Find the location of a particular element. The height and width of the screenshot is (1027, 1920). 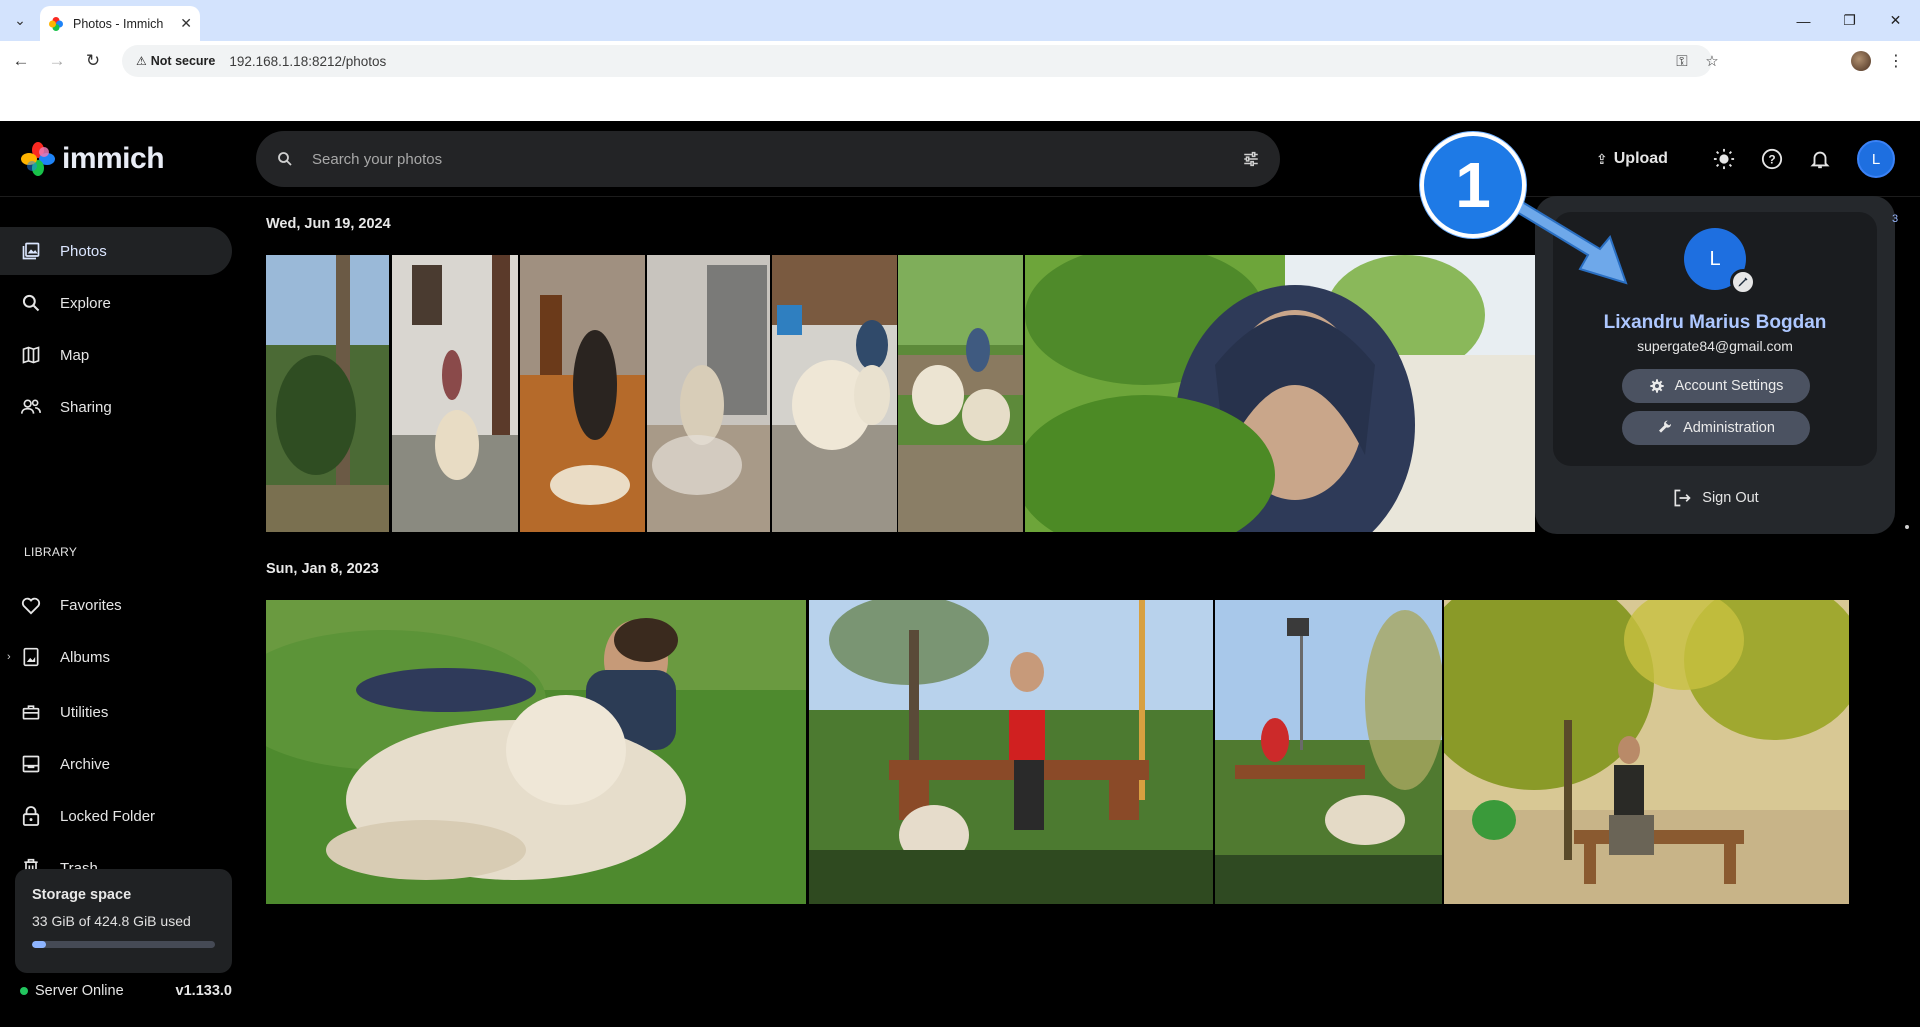

immich-logo-icon is located at coordinates (38, 159).